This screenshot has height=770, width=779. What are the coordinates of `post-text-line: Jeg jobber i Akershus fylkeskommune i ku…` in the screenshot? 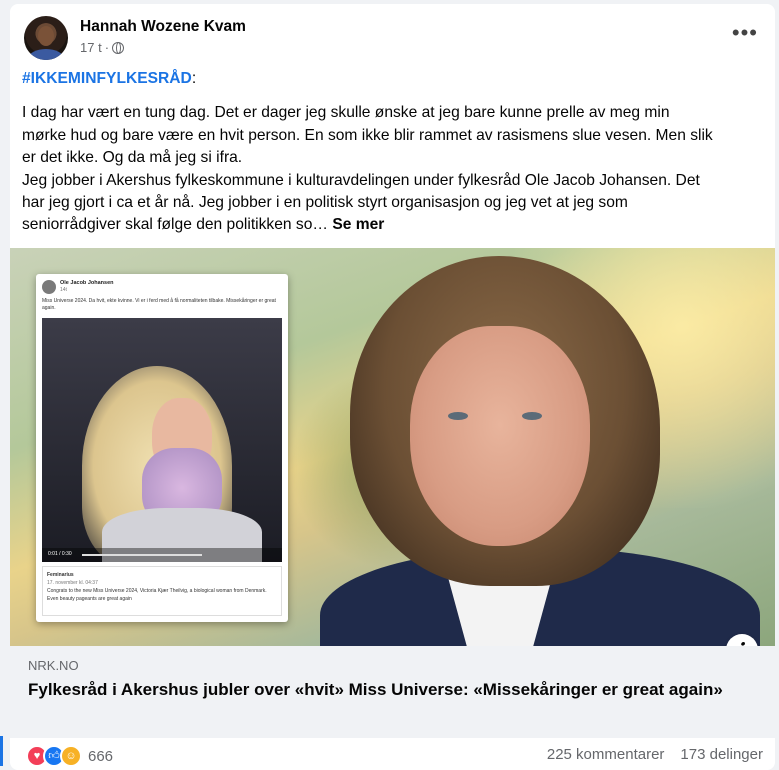 It's located at (361, 180).